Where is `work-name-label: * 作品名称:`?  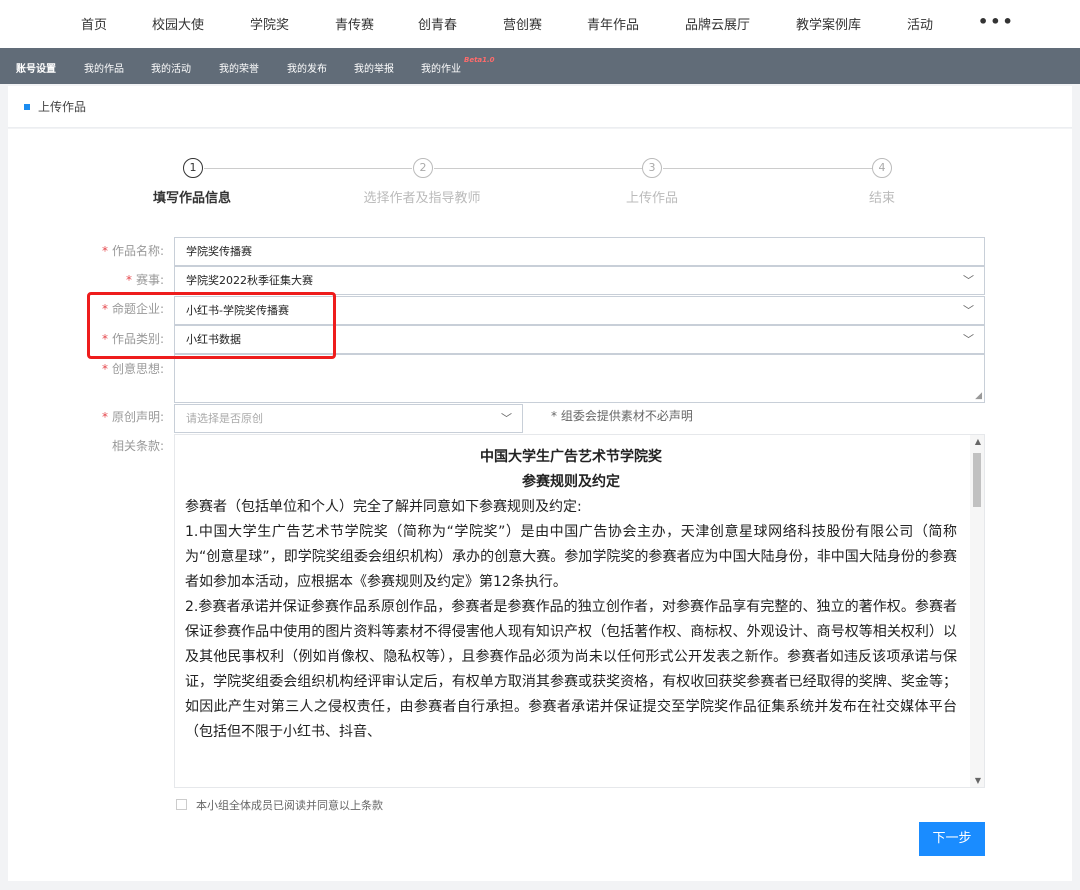
work-name-label: * 作品名称: is located at coordinates (114, 250).